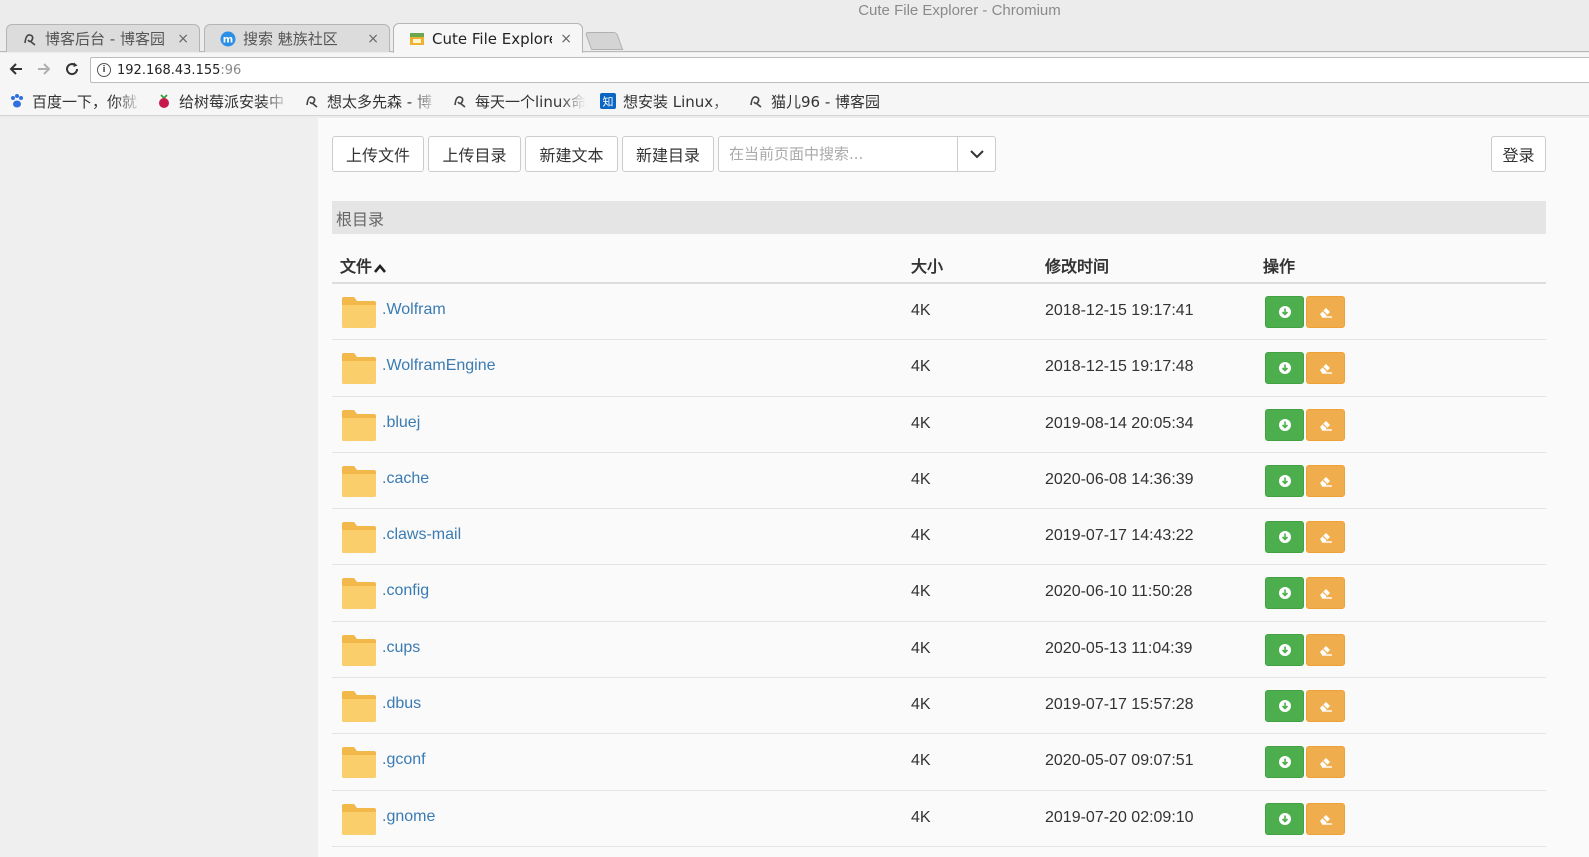 This screenshot has width=1589, height=857. What do you see at coordinates (474, 154) in the screenshot?
I see `upload-directory-button: 上传目录` at bounding box center [474, 154].